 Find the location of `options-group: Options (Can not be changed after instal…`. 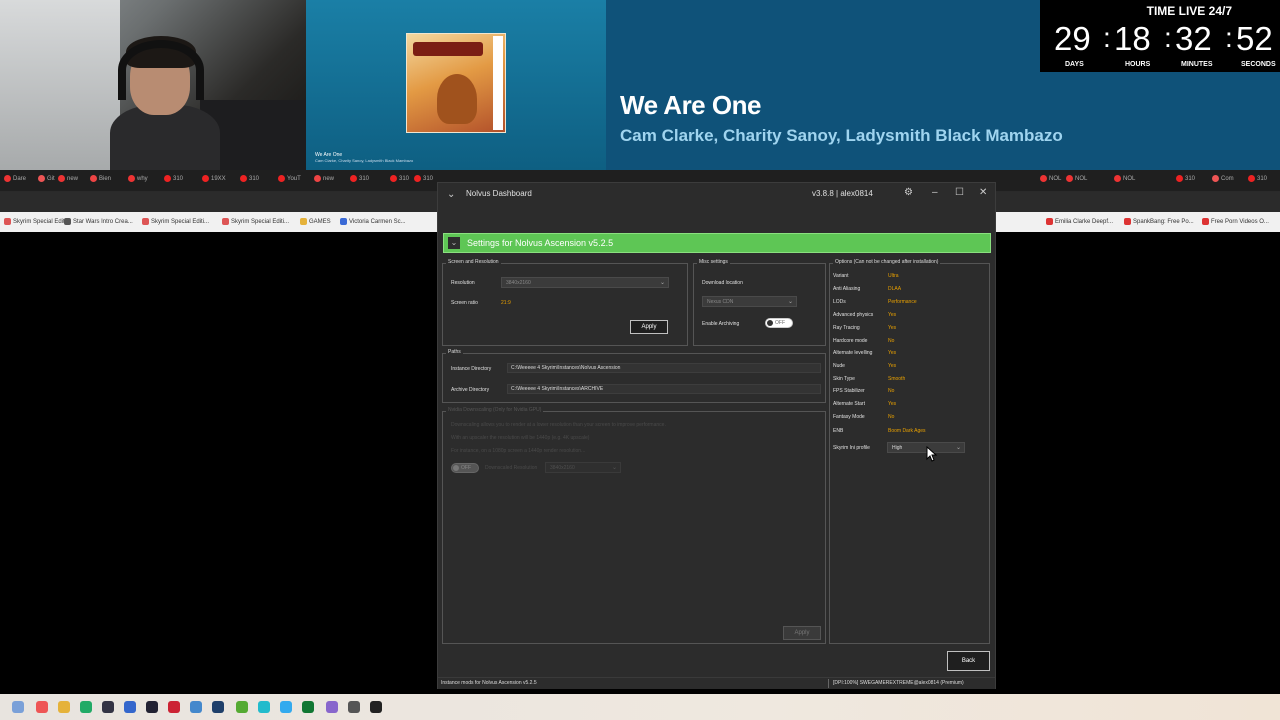

options-group: Options (Can not be changed after instal… is located at coordinates (909, 451).